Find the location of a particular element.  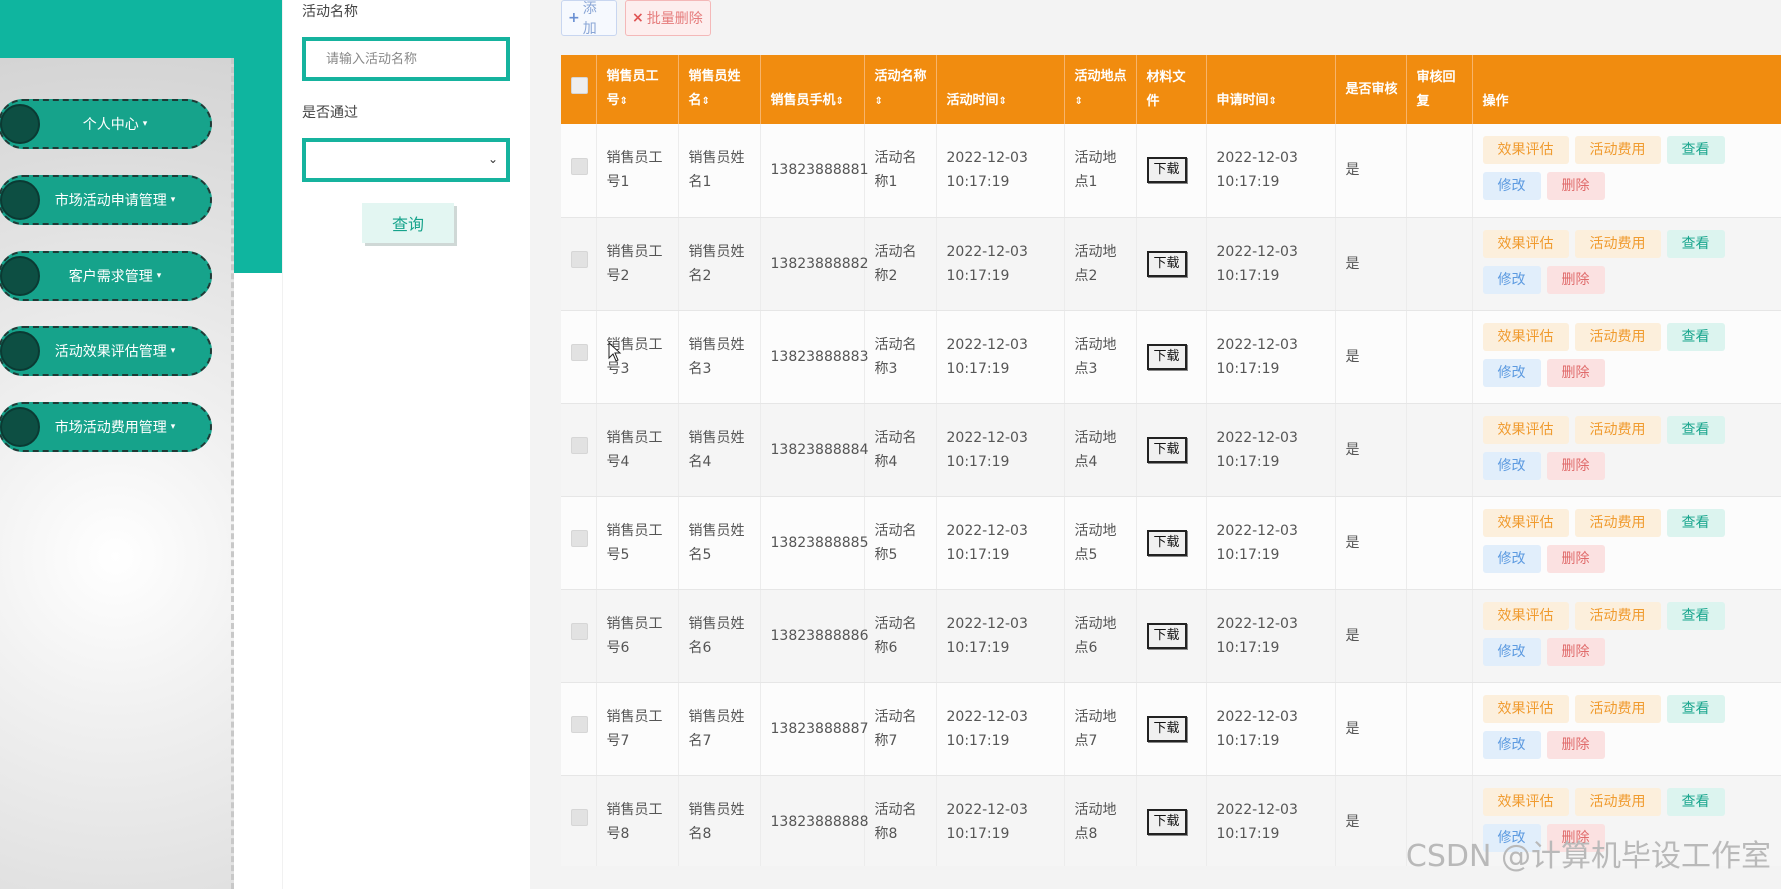

pass-status-select: ⌄ is located at coordinates (406, 160).